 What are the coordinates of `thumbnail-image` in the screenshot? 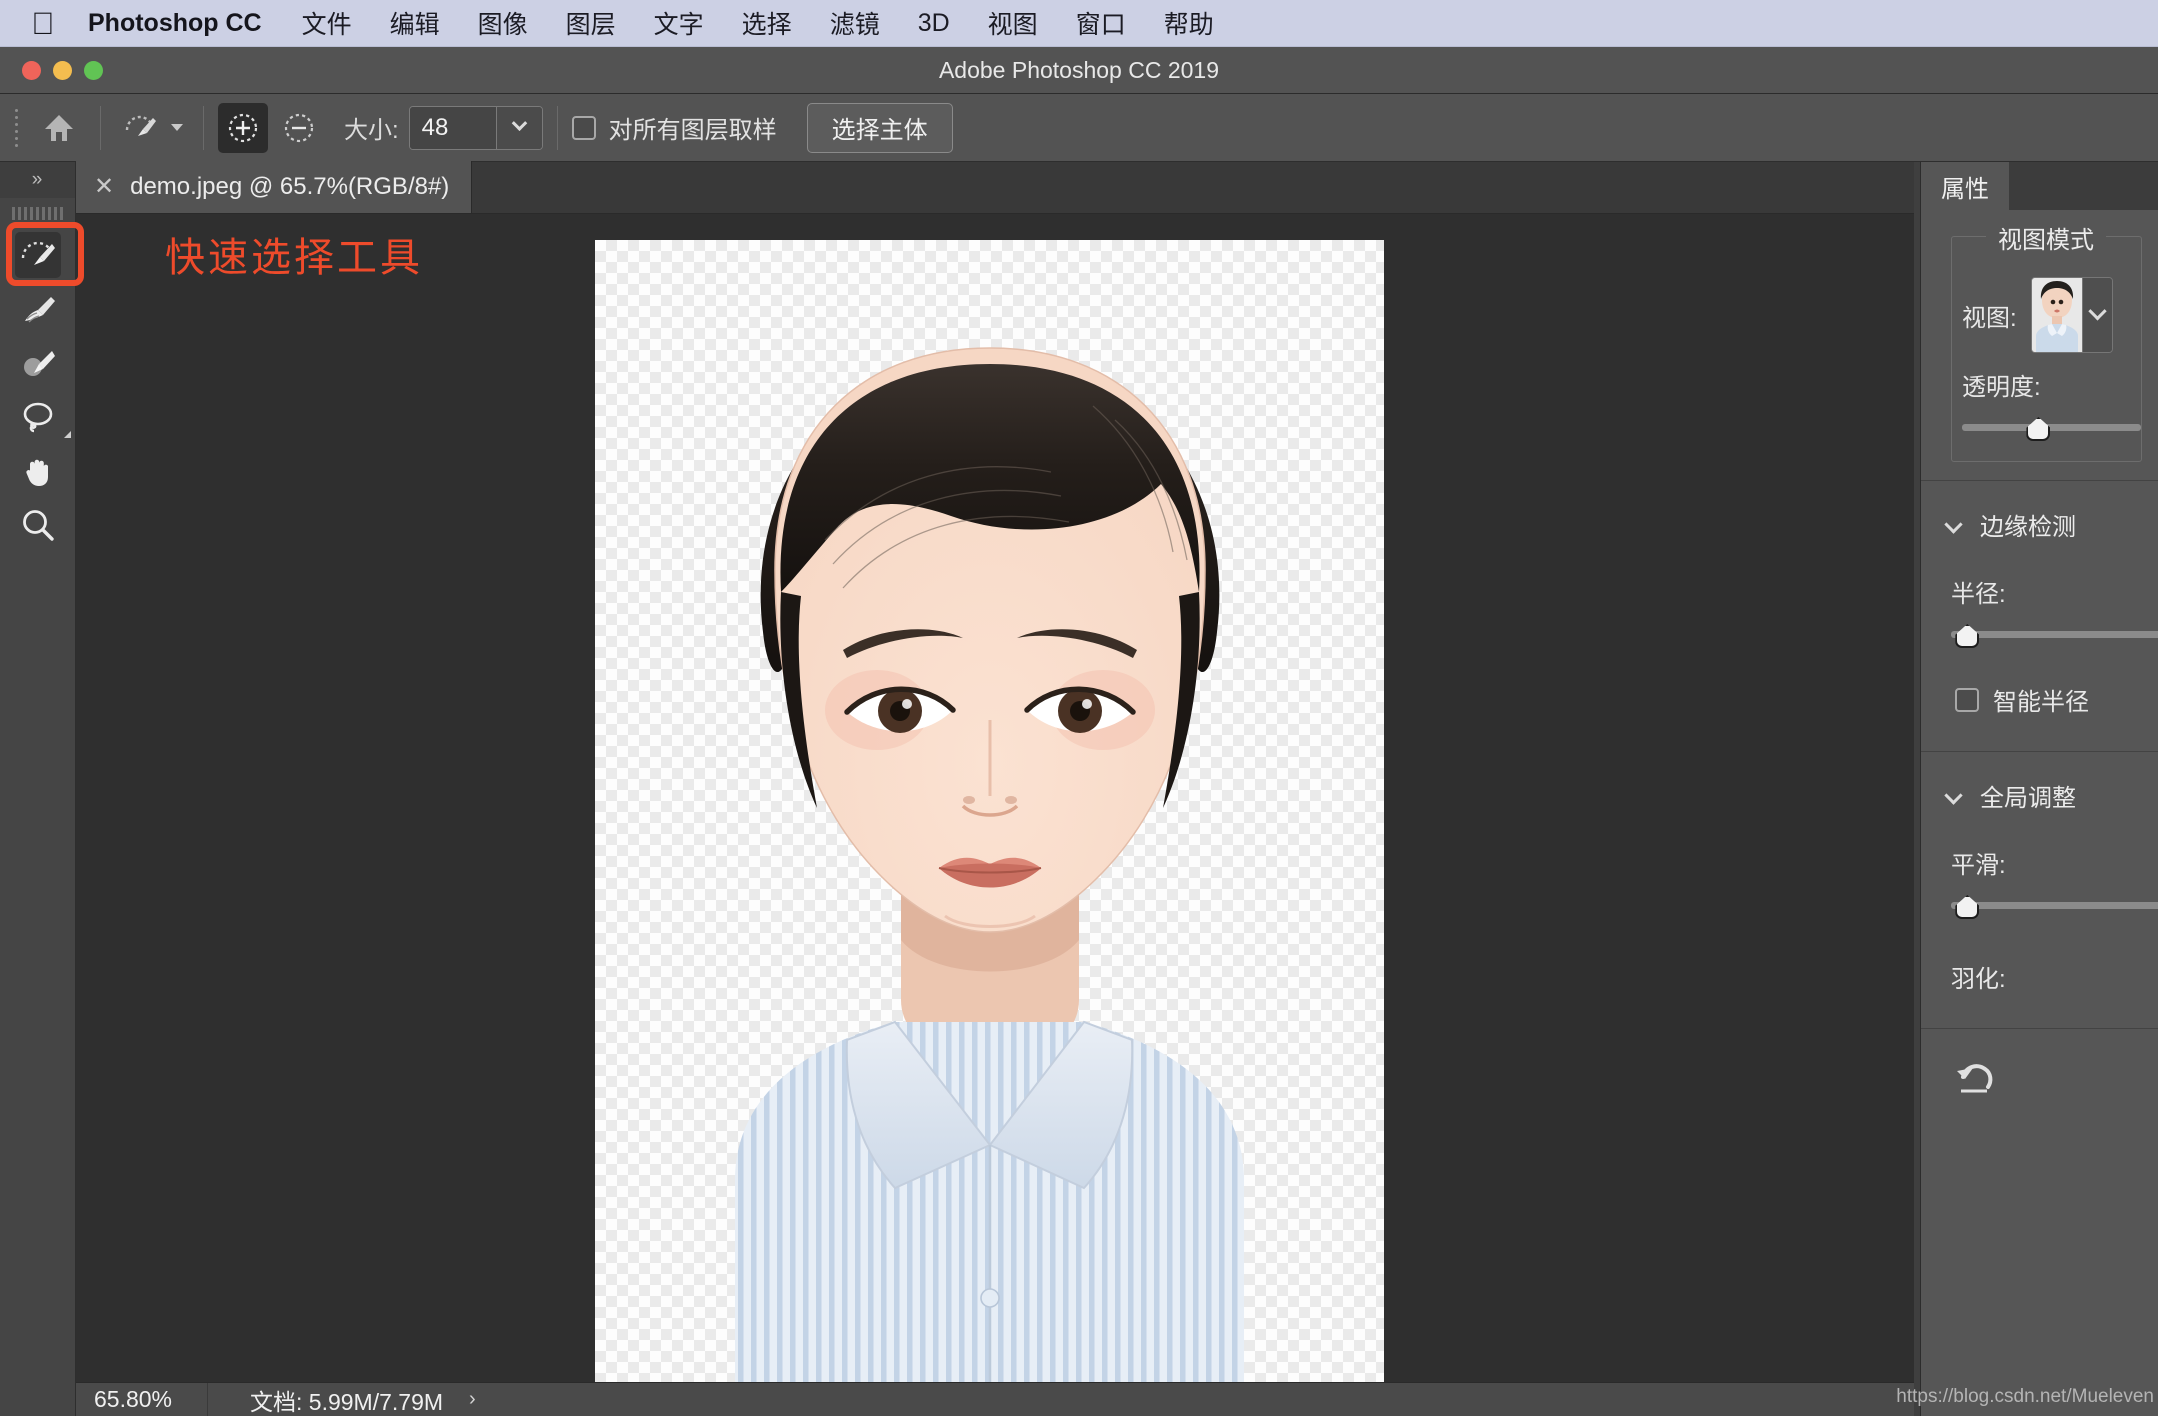 It's located at (2056, 315).